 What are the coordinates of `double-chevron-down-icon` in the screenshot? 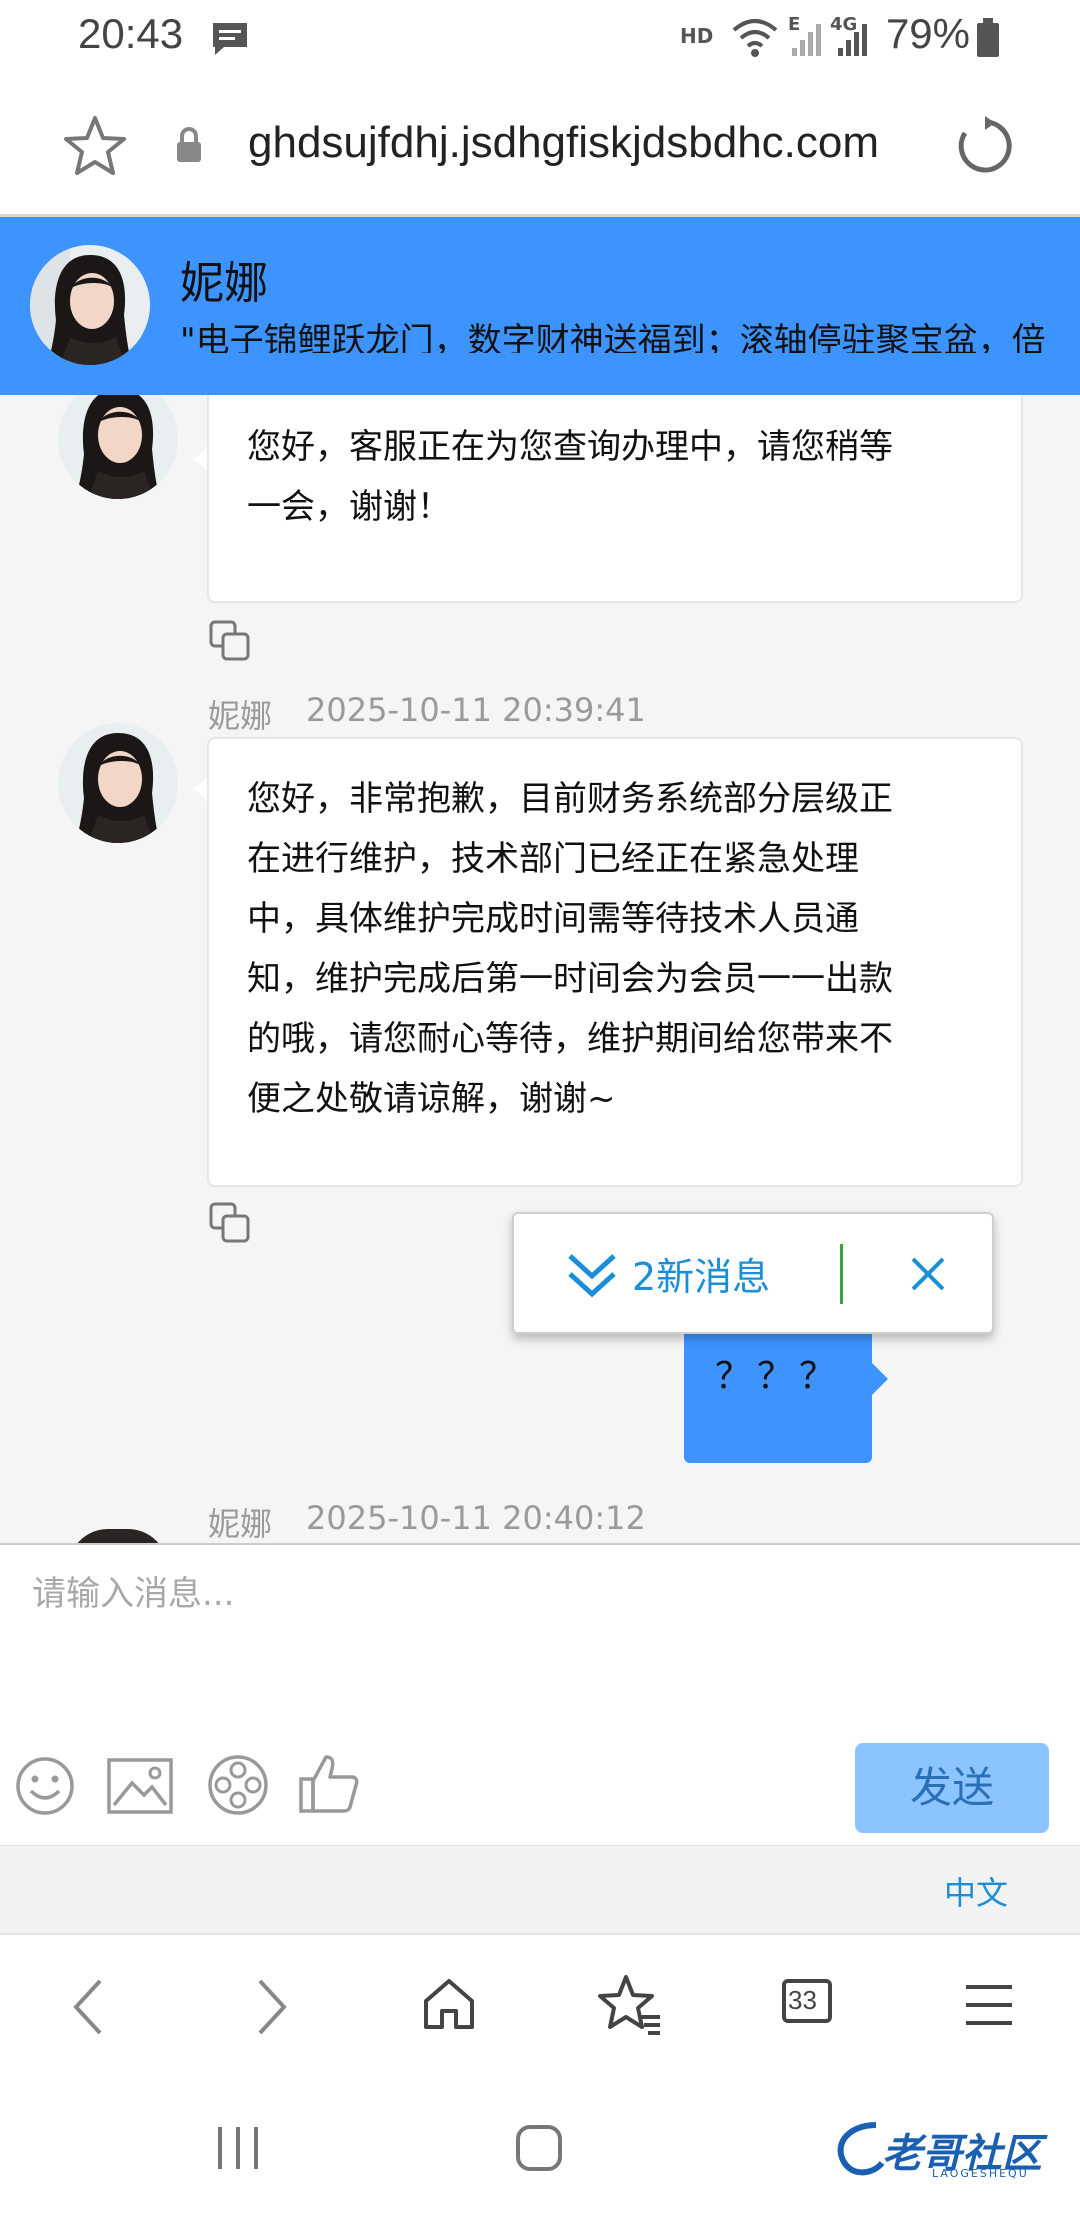 It's located at (592, 1276).